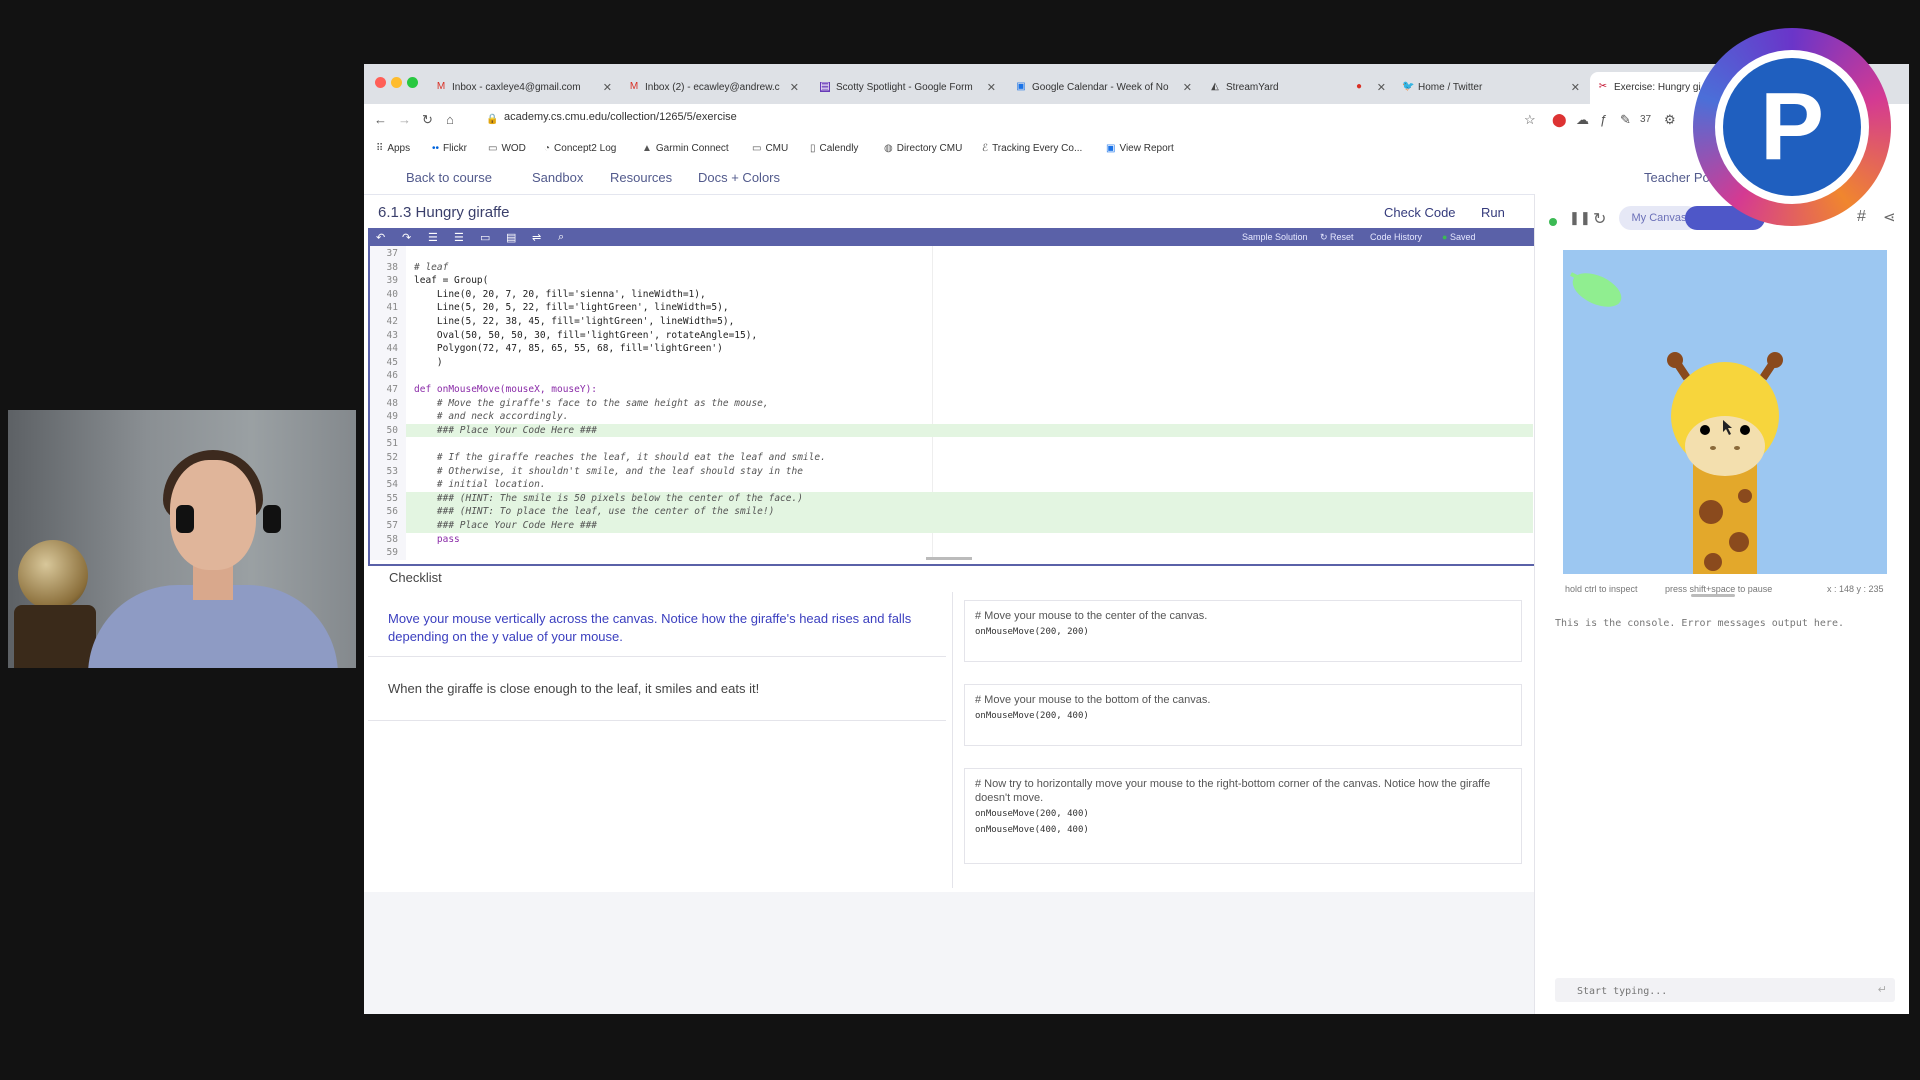 This screenshot has height=1080, width=1920. I want to click on console-input, so click(1717, 991).